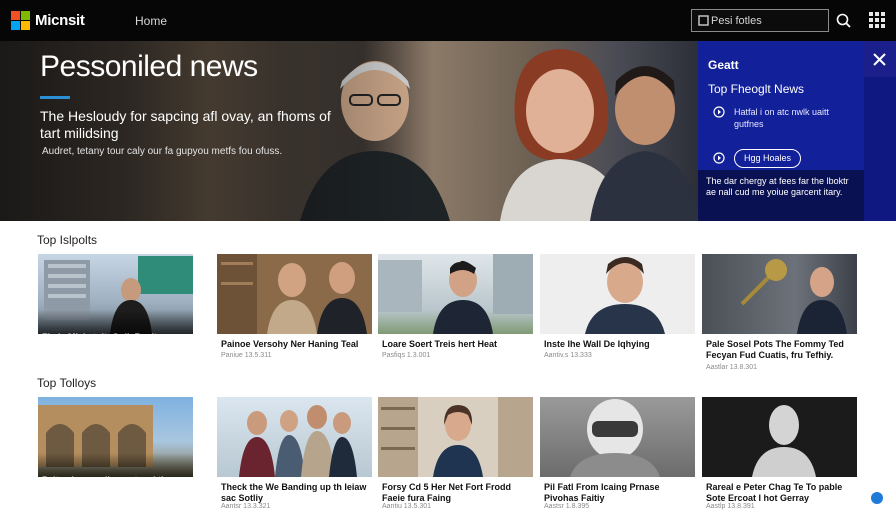  I want to click on top-bar: Micnsit Home, so click(448, 20).